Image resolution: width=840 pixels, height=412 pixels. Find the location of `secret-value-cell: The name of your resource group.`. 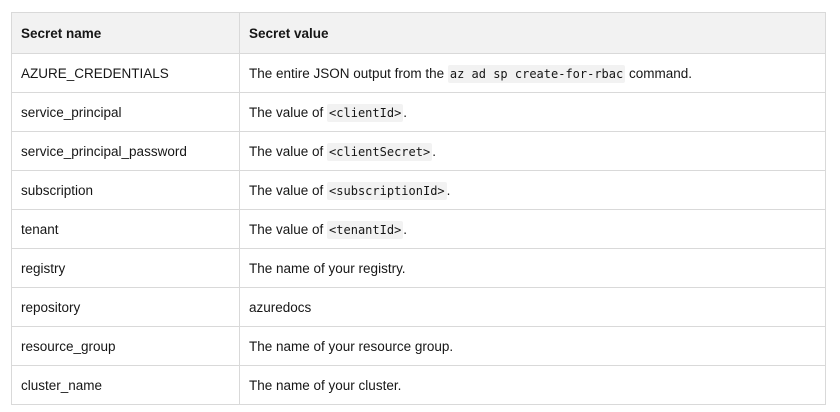

secret-value-cell: The name of your resource group. is located at coordinates (532, 346).